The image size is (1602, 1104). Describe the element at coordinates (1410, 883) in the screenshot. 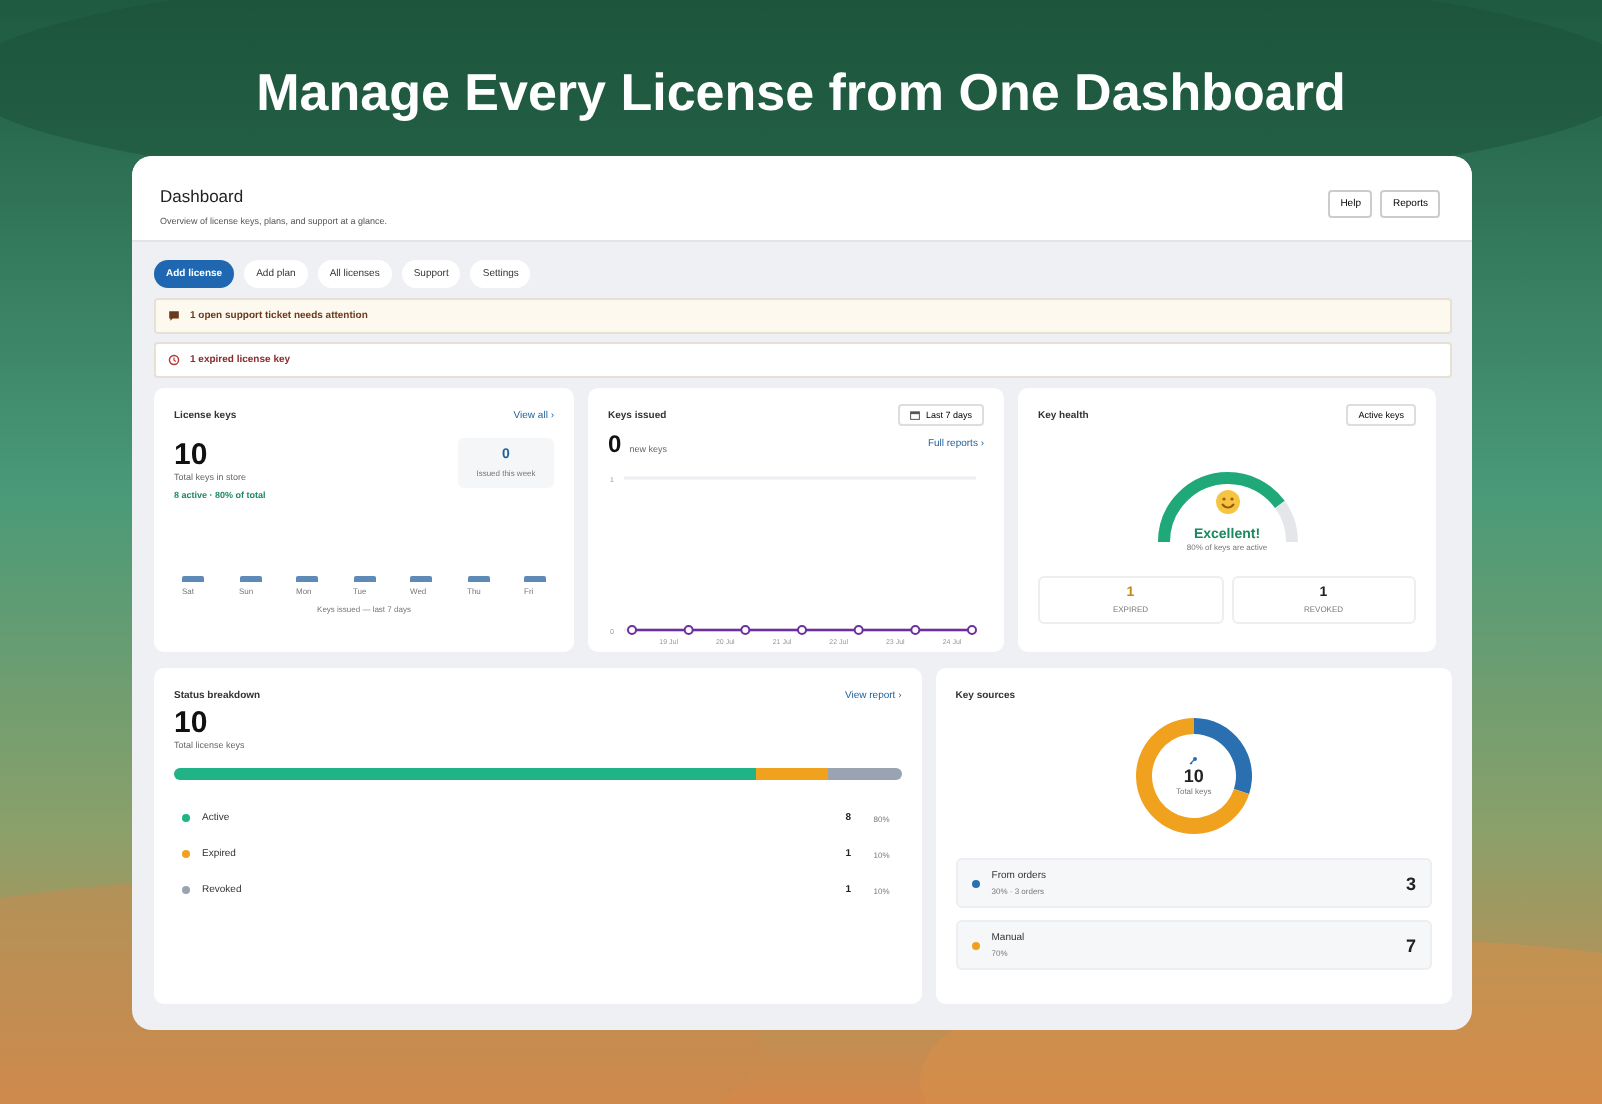

I see `source-count: 3` at that location.